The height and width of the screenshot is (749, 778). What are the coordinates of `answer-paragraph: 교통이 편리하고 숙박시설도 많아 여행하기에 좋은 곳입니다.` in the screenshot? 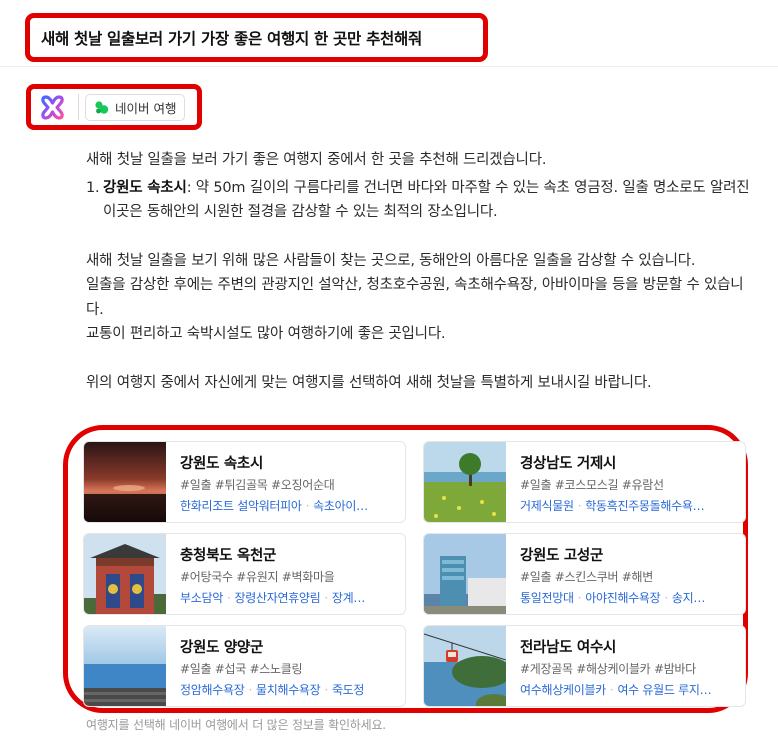 It's located at (266, 334).